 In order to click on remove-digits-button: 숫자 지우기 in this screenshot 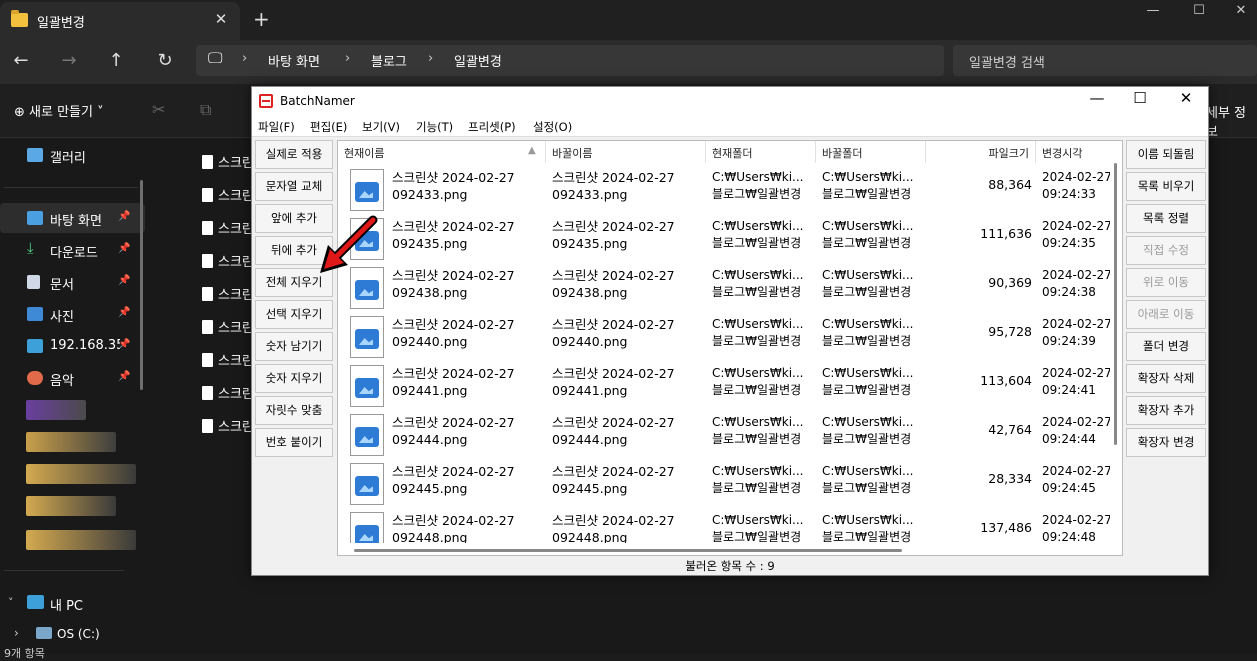, I will do `click(294, 378)`.